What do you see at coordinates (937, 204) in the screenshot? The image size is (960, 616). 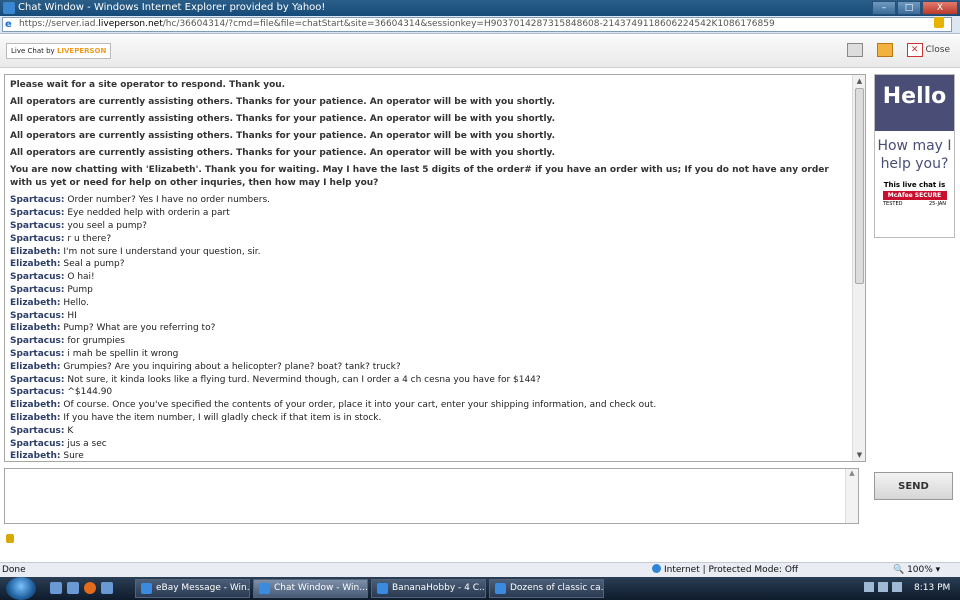 I see `mcafee-date: 25-JAN` at bounding box center [937, 204].